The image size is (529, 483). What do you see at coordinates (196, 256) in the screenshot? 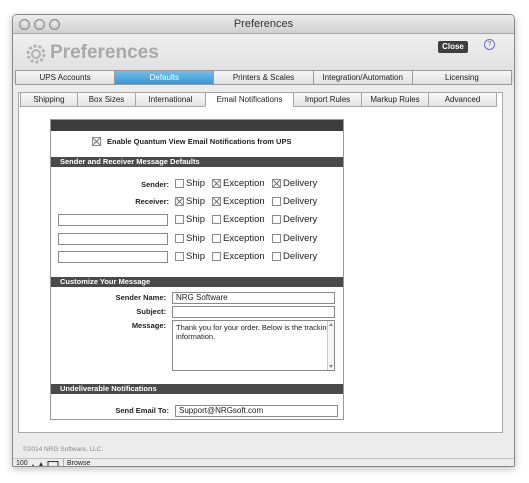
I see `recipient-3-ship-label: Ship` at bounding box center [196, 256].